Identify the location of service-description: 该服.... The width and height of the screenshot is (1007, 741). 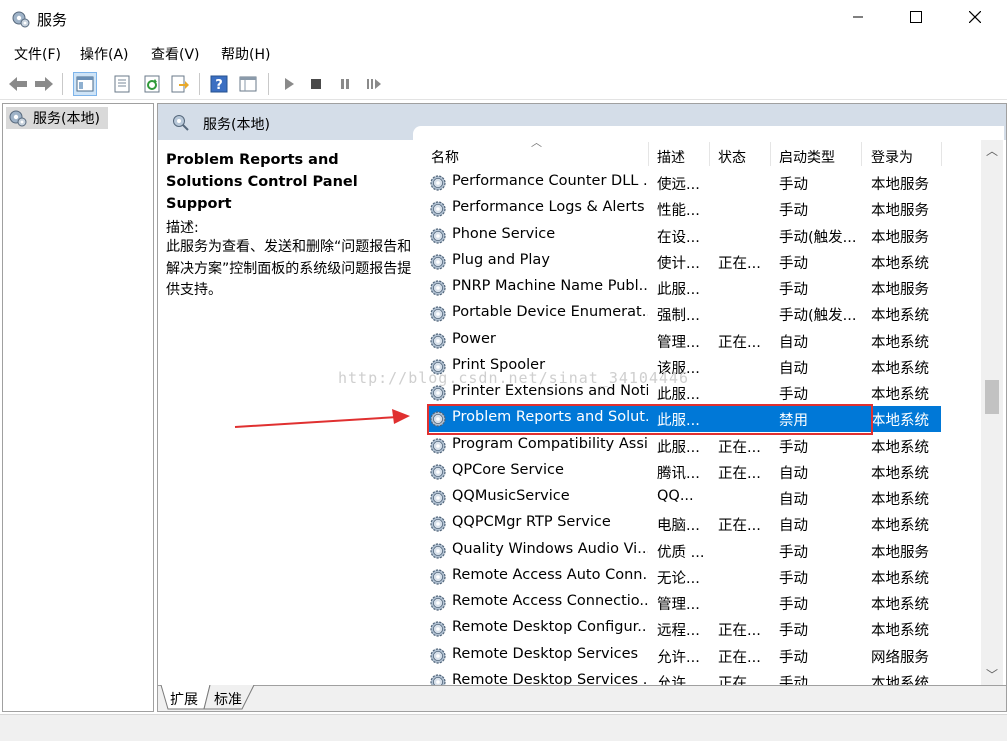
(678, 368).